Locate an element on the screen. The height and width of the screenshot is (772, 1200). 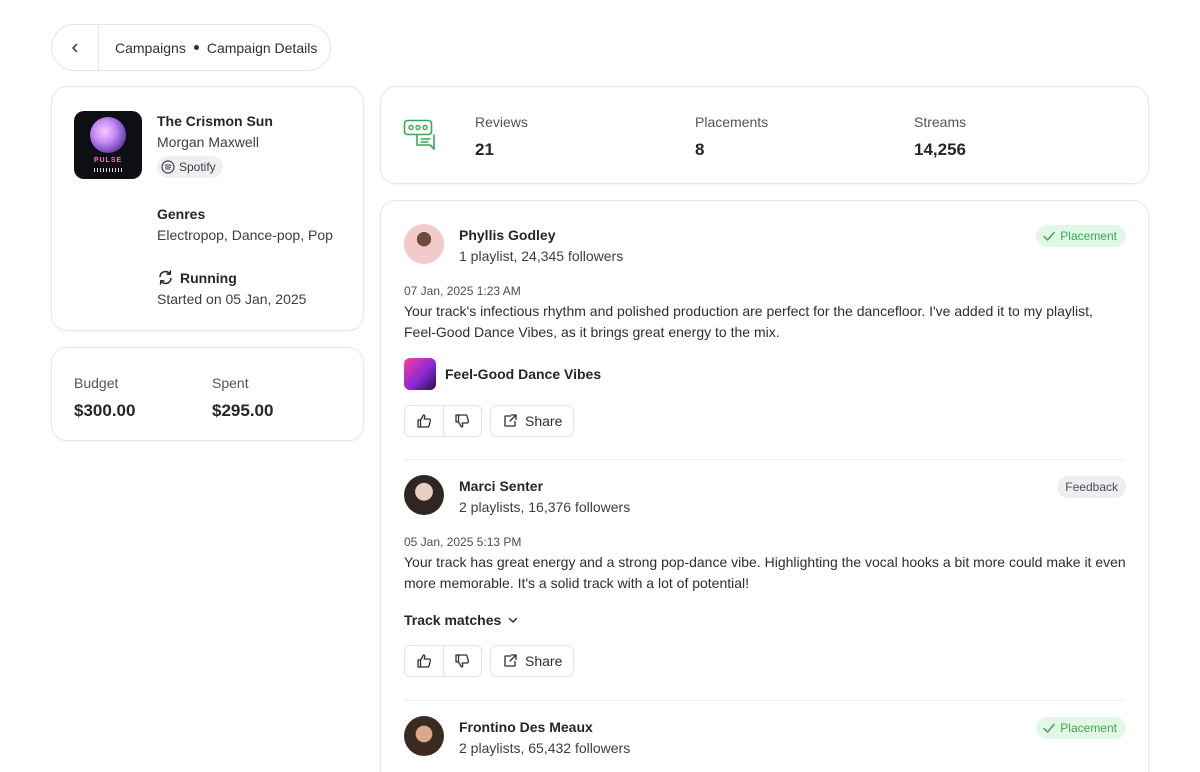
spent-value: $295.00 is located at coordinates (243, 410).